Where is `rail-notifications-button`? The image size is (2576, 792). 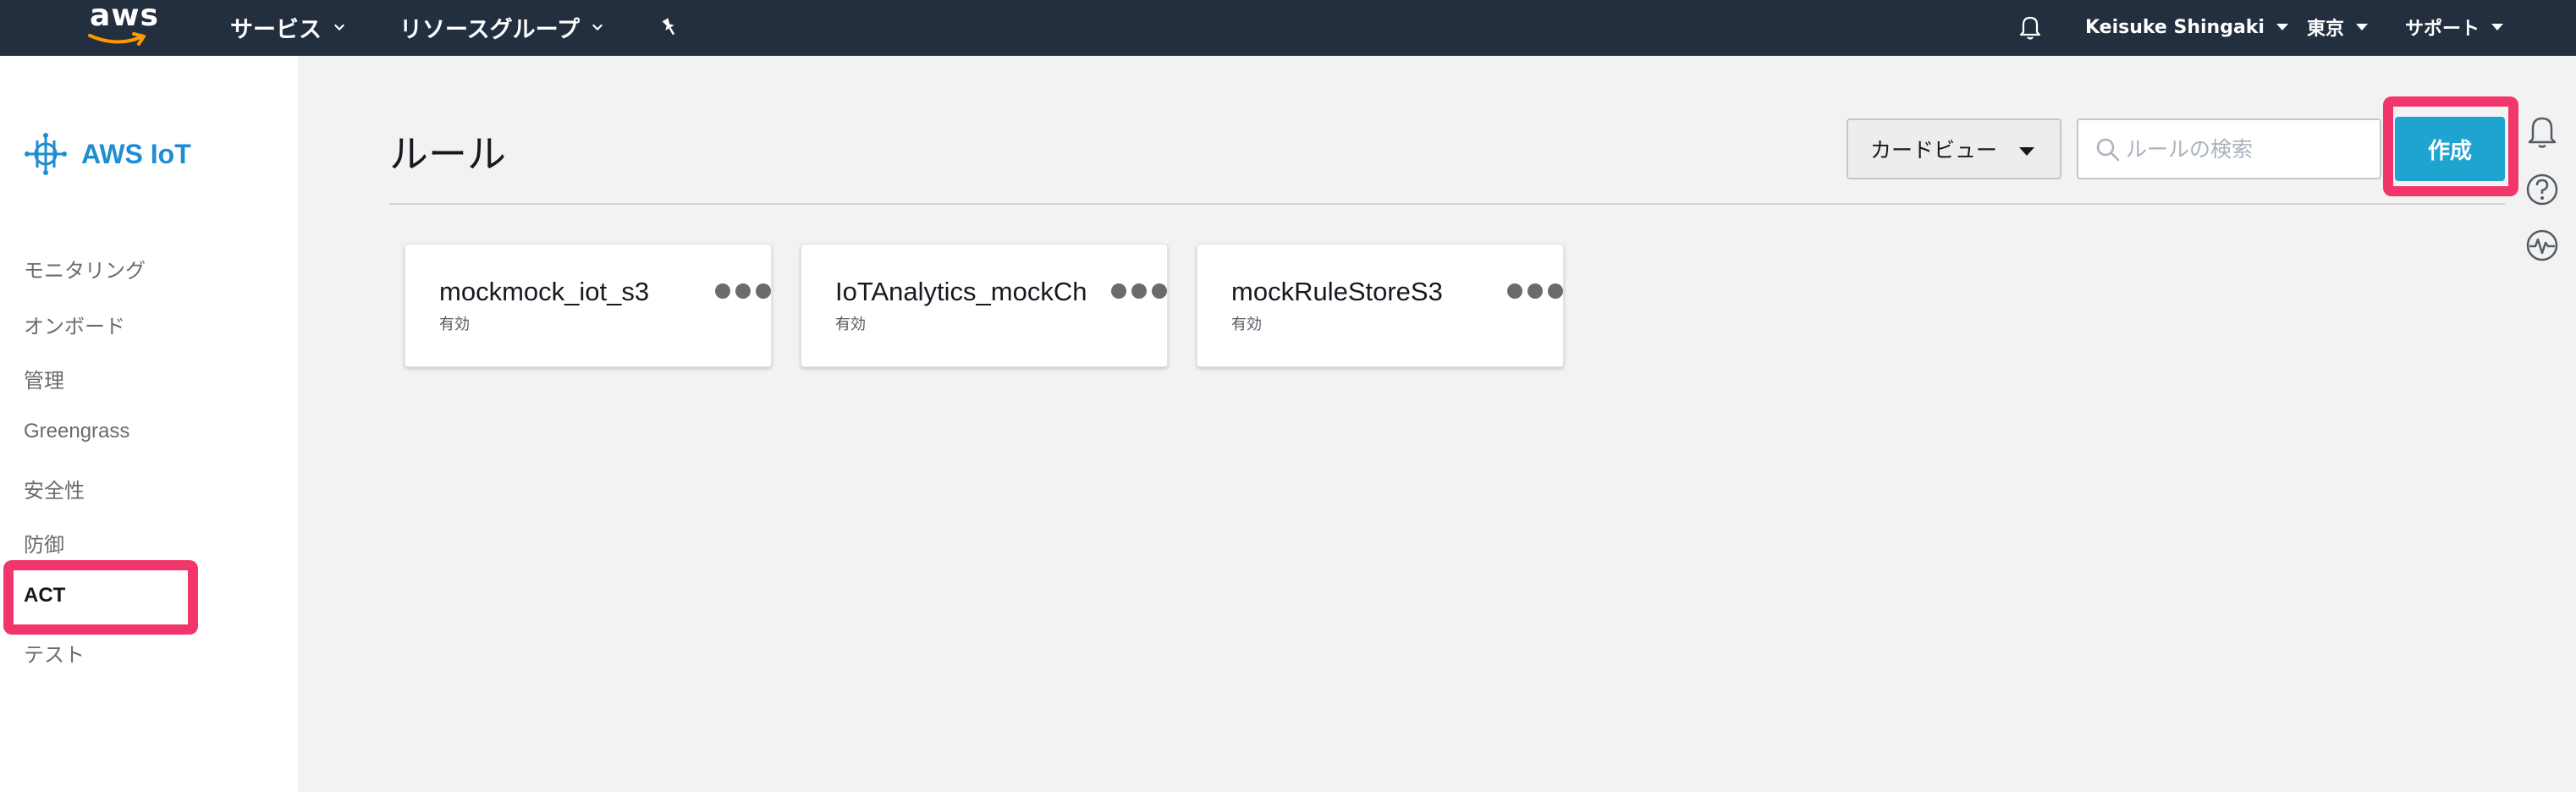
rail-notifications-button is located at coordinates (2542, 131).